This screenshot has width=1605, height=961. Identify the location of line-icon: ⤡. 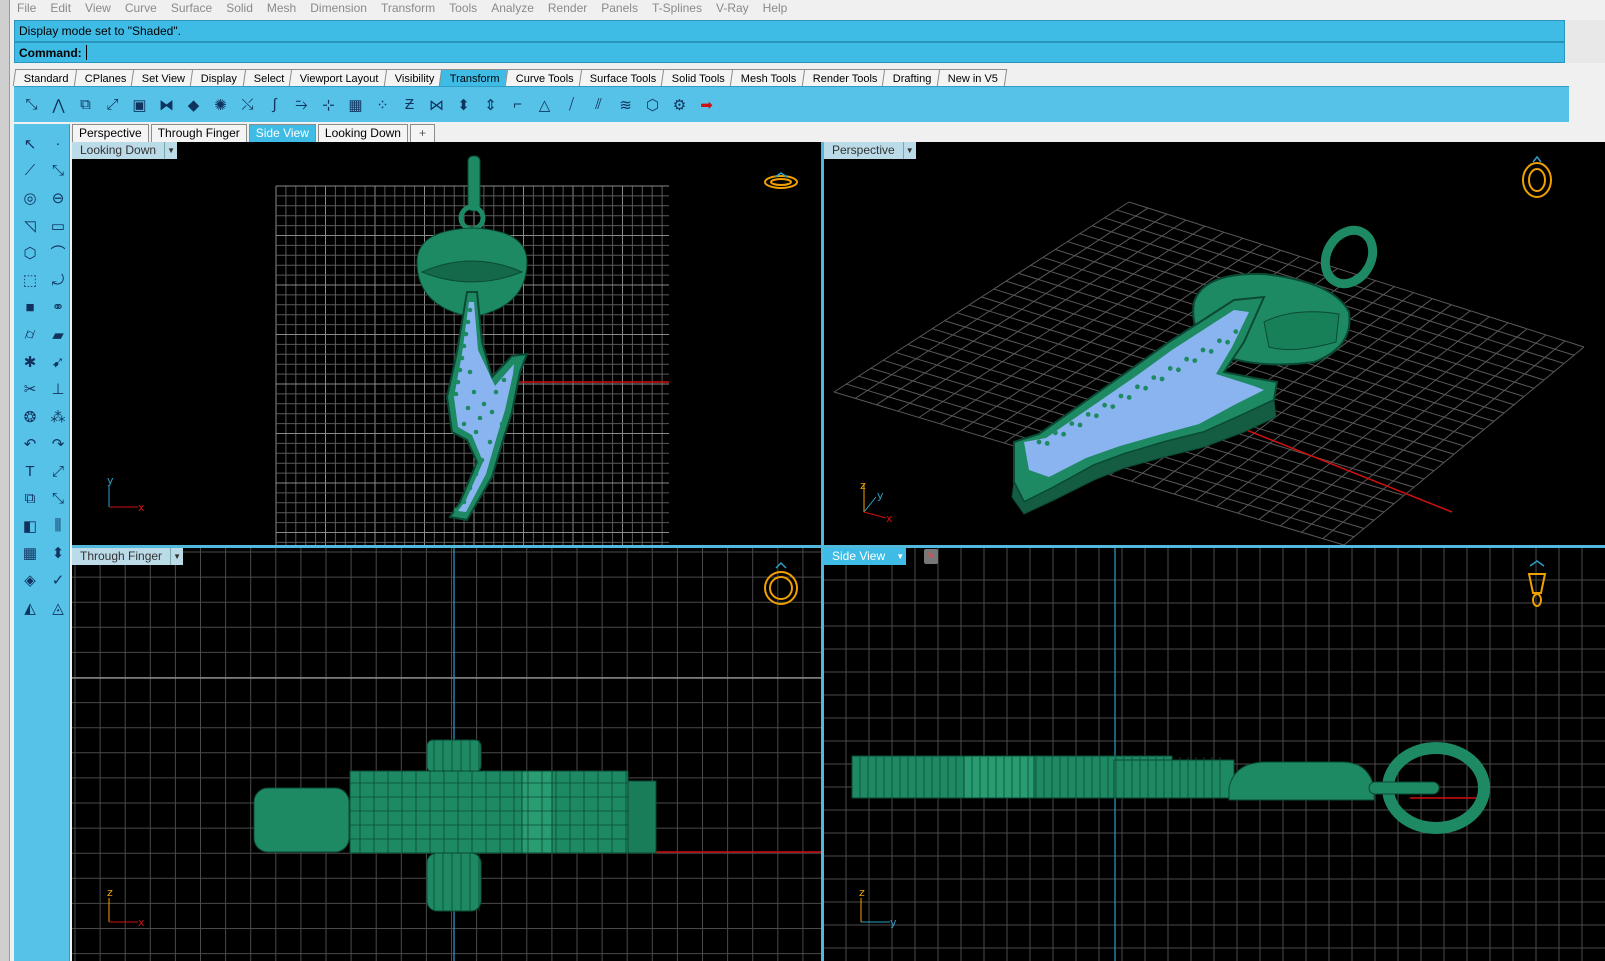
(58, 170).